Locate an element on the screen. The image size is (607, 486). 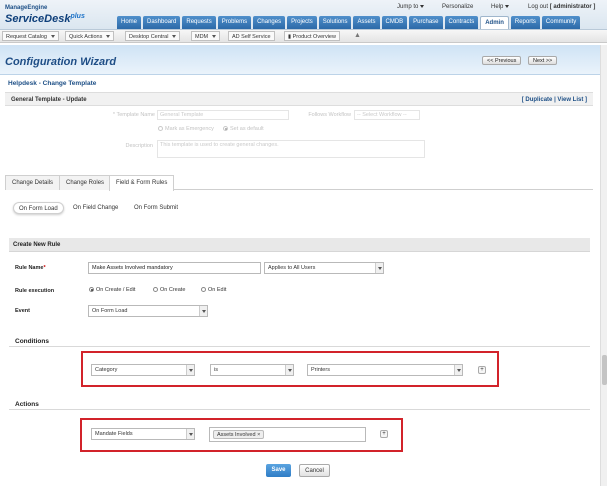
nav-admin: Admin is located at coordinates (494, 22).